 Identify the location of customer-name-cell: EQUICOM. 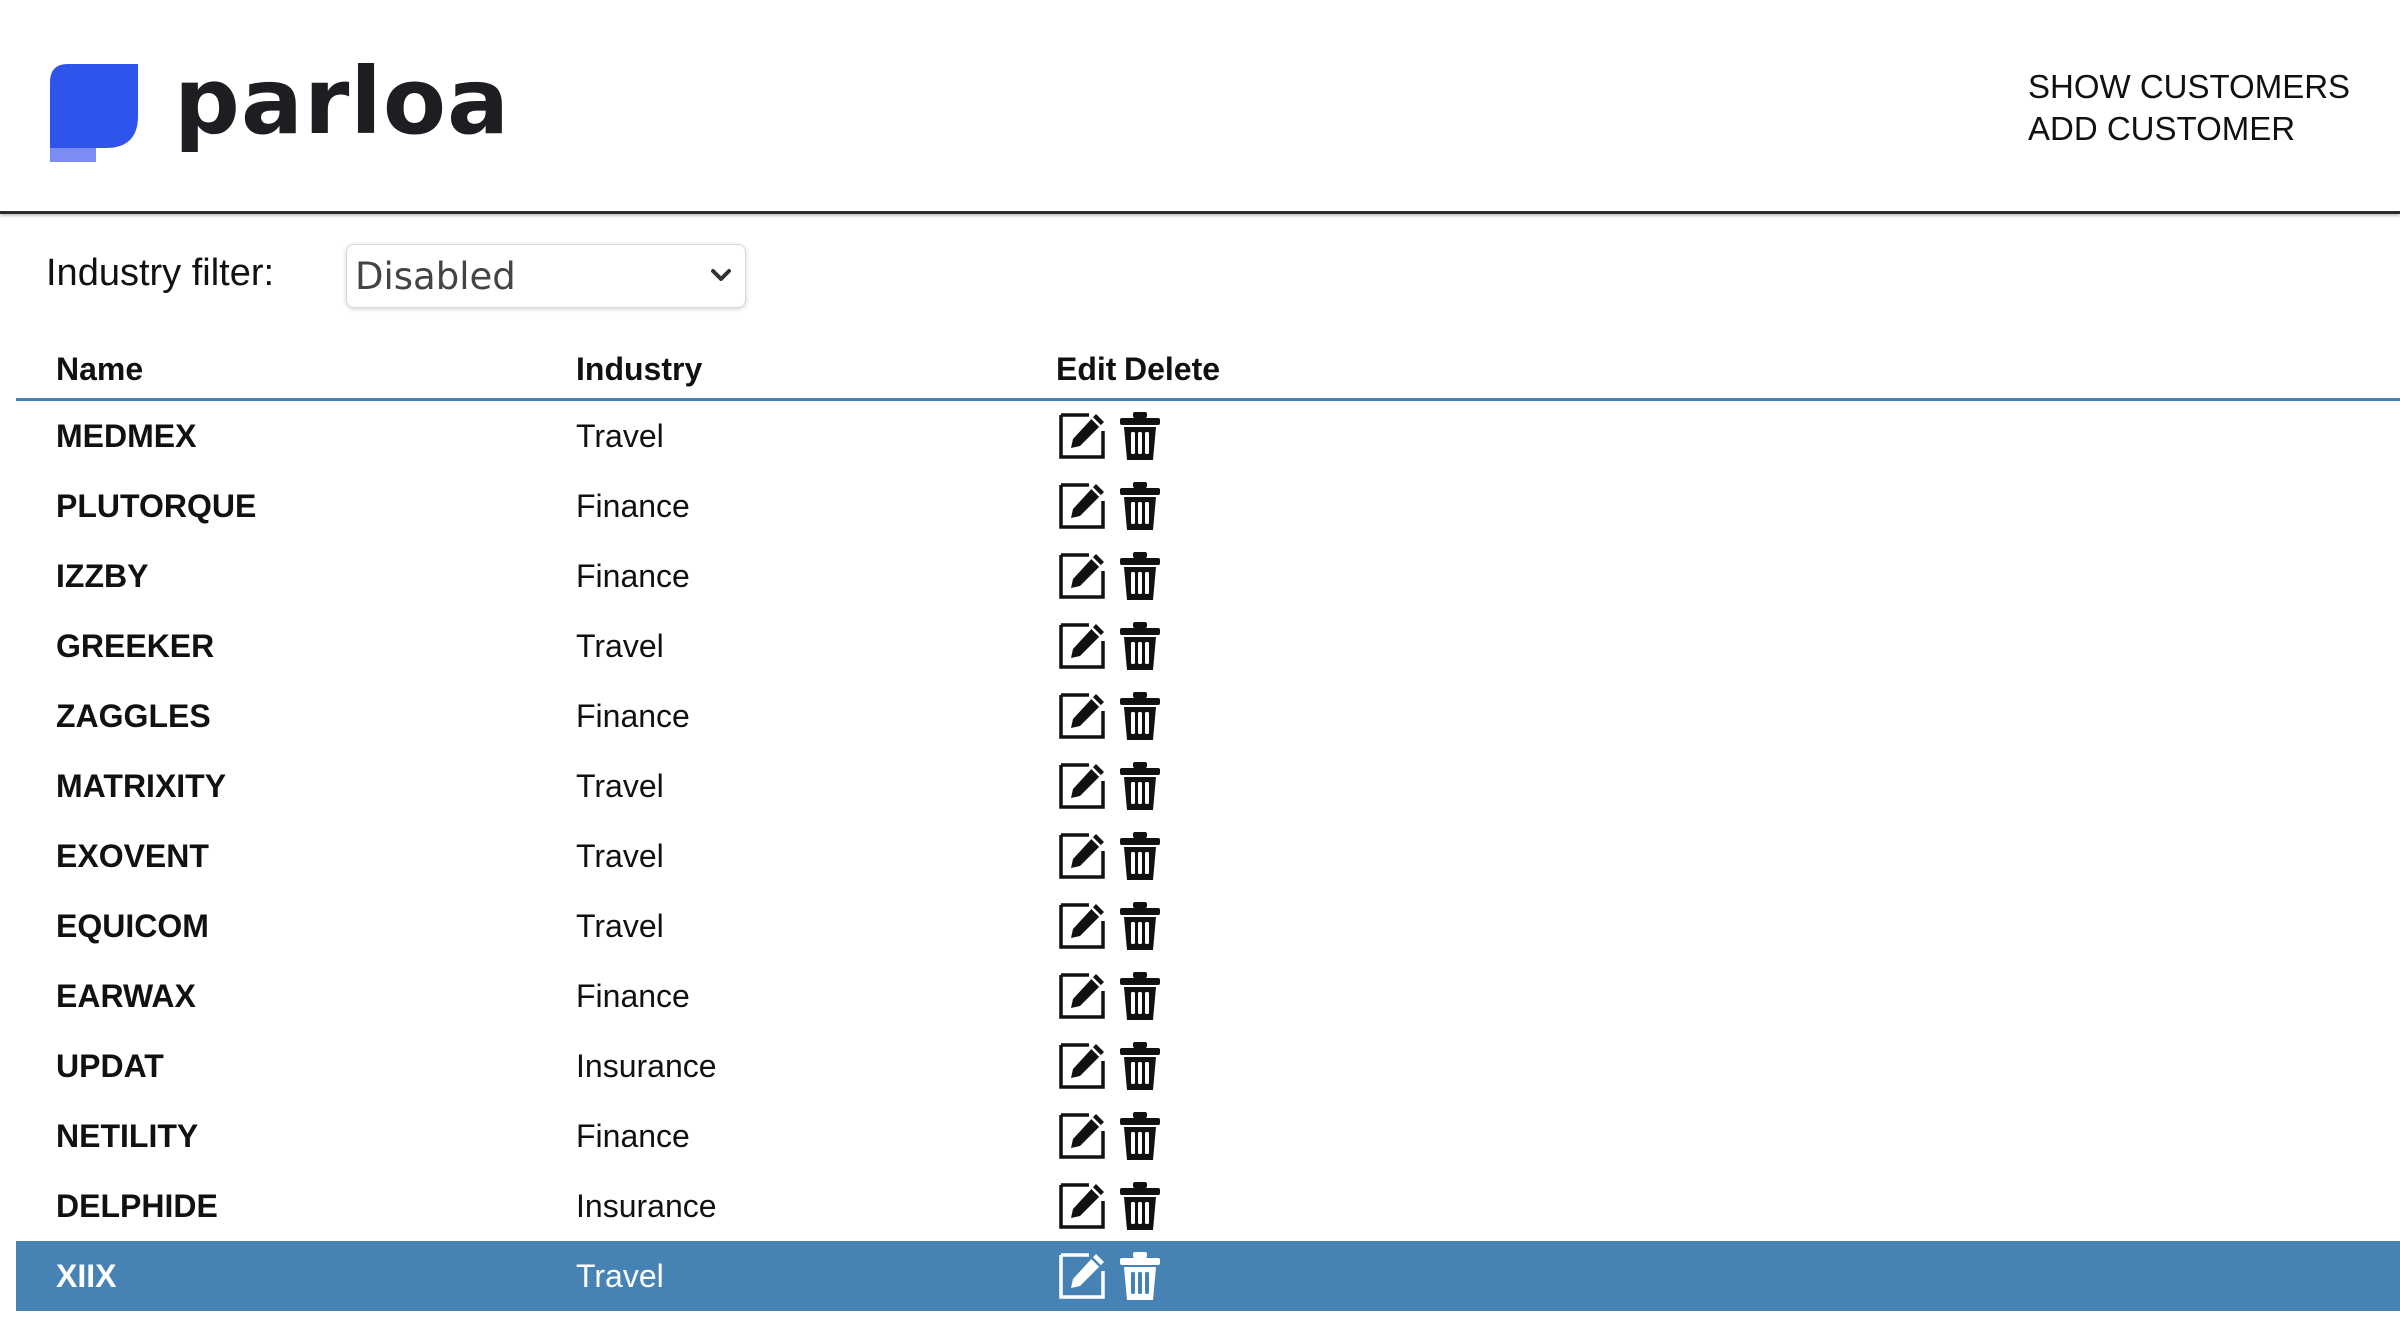
(132, 925).